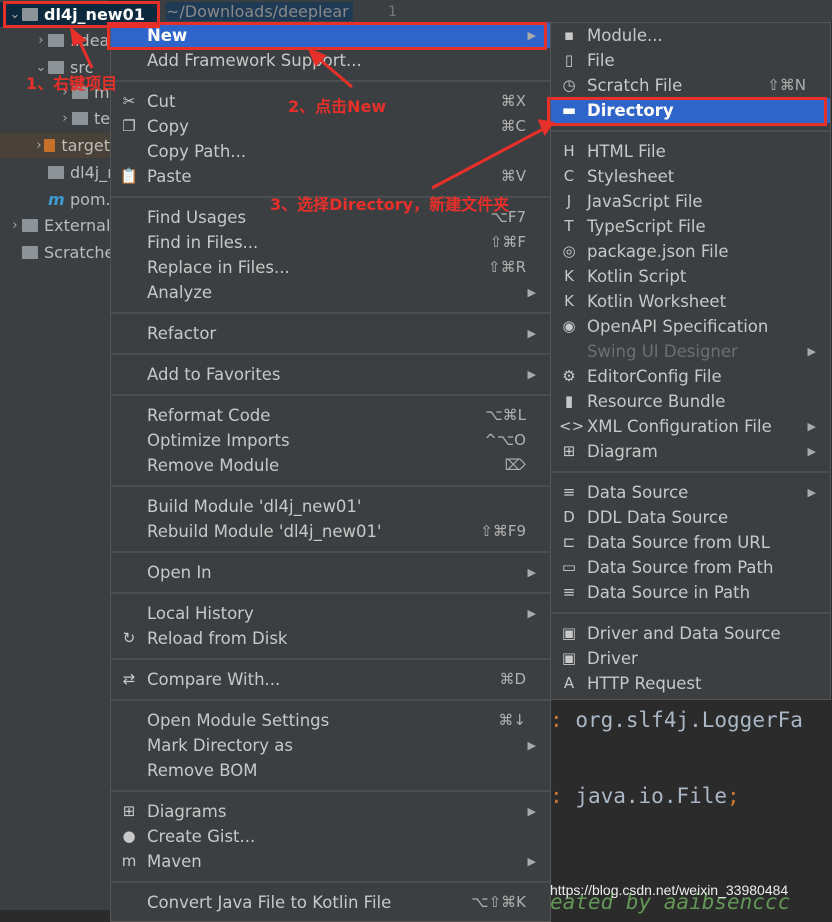 Image resolution: width=832 pixels, height=922 pixels. Describe the element at coordinates (390, 204) in the screenshot. I see `annotation-step3: 3、选择Directory，新建文件夹` at that location.